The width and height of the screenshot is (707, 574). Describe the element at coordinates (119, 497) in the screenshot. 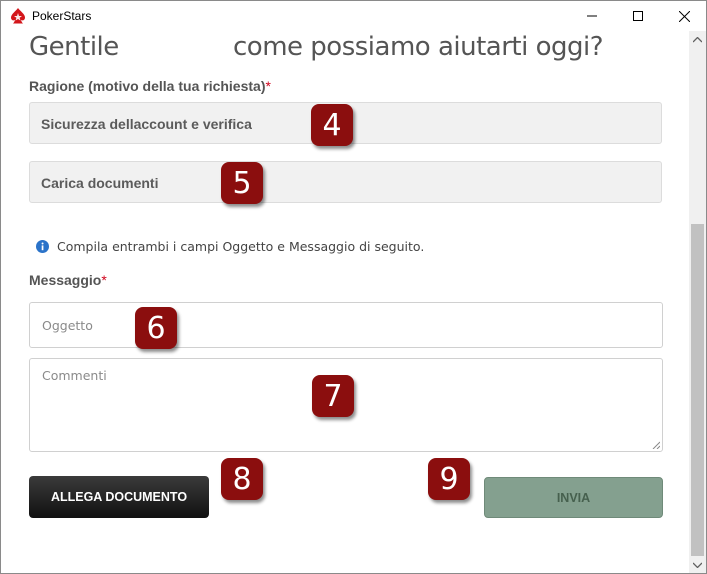

I see `attach-document-button: ALLEGA DOCUMENTO` at that location.